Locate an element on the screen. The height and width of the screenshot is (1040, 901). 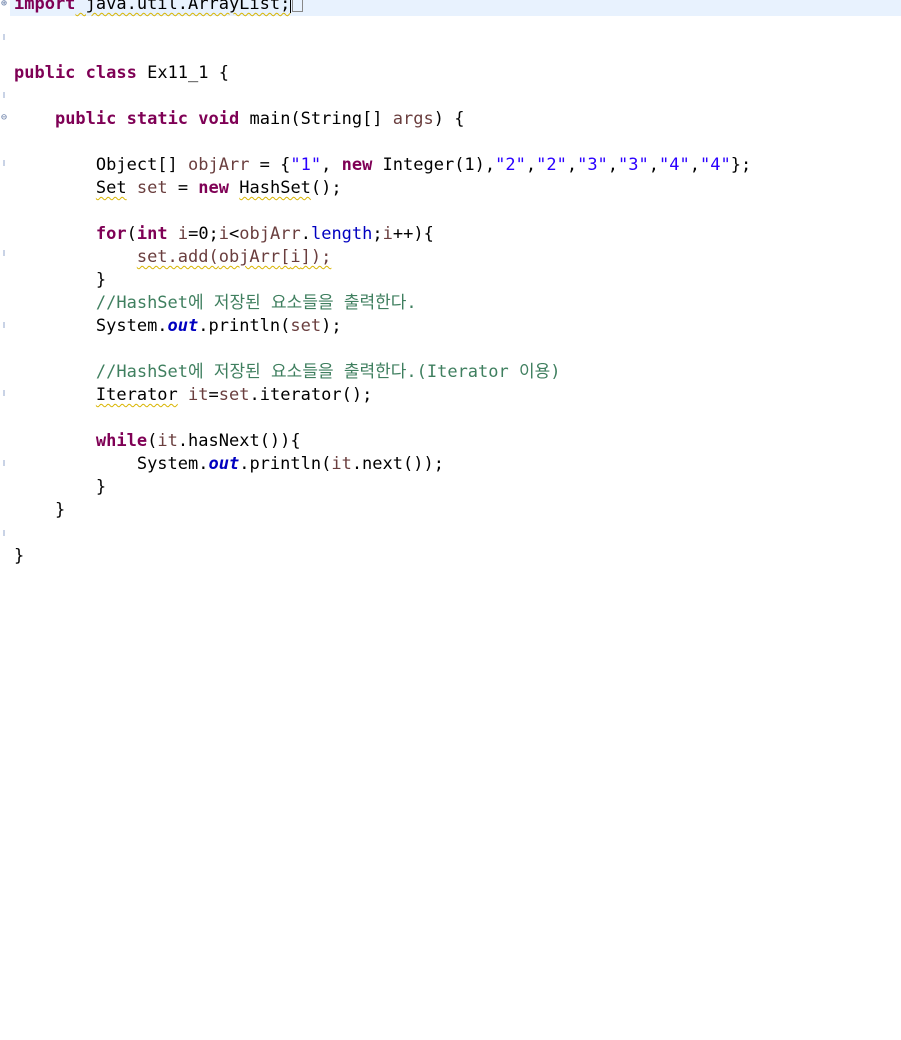
code-line-comment: //HashSet에 저장된 요소들을 출력한다.(Iterator 이용) is located at coordinates (287, 372).